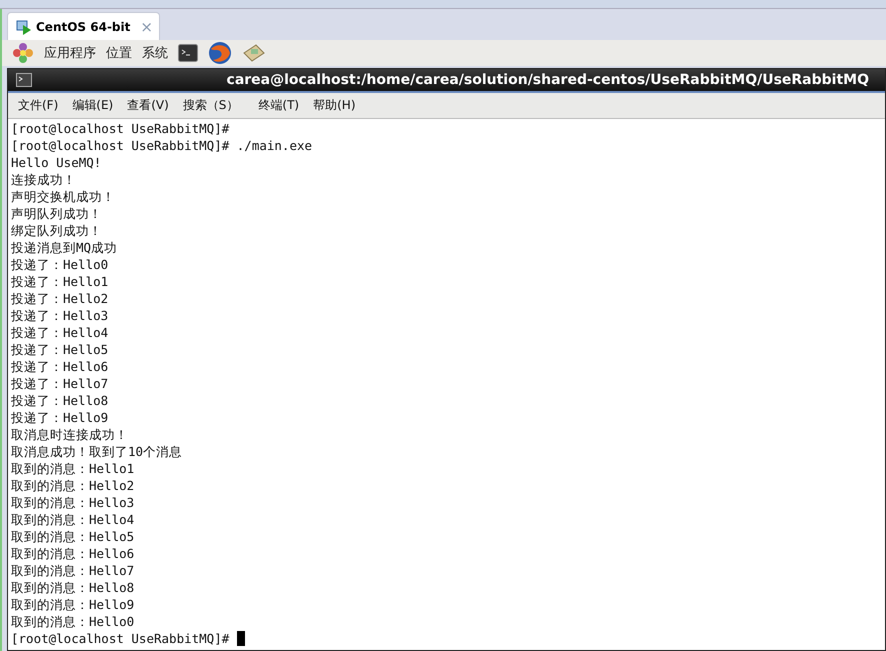 This screenshot has height=651, width=886. Describe the element at coordinates (155, 53) in the screenshot. I see `panel-menu-item: 系统` at that location.